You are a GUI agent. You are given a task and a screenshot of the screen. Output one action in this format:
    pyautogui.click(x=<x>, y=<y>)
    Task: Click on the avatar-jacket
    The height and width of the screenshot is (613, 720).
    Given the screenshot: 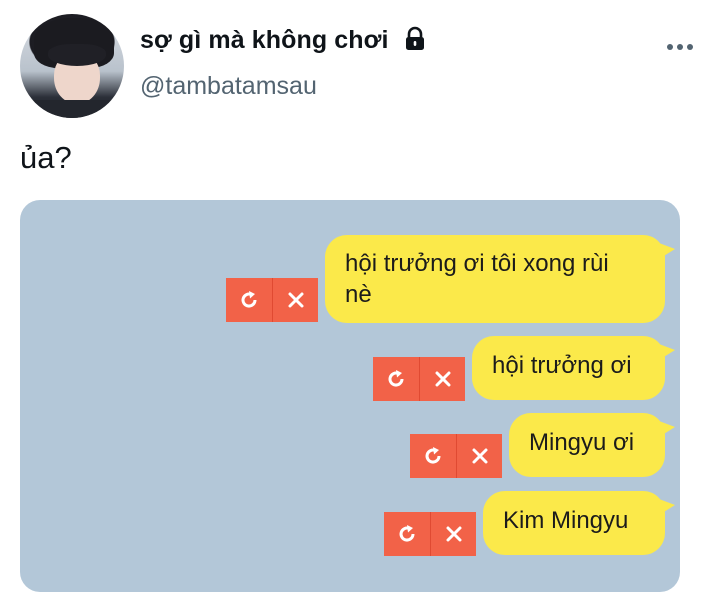 What is the action you would take?
    pyautogui.click(x=72, y=109)
    